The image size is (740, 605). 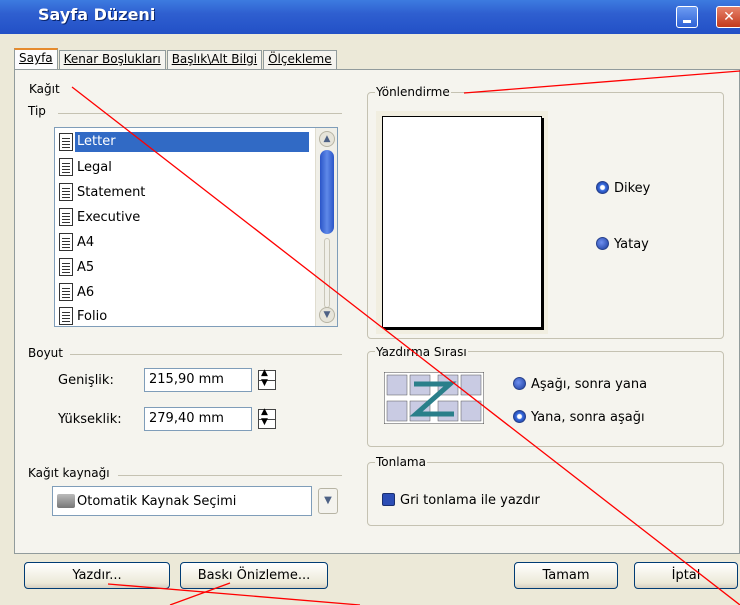 I want to click on list-item: Legal, so click(x=184, y=167).